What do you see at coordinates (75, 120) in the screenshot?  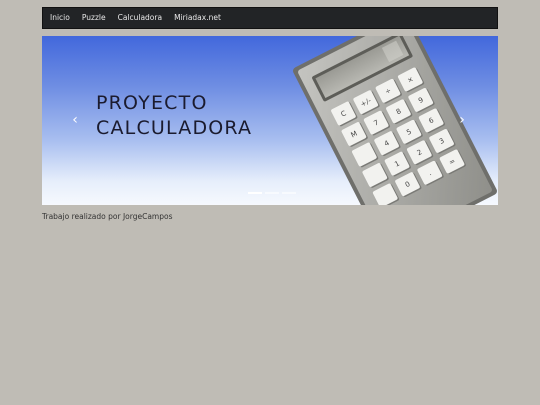 I see `chevron-left-icon: ‹` at bounding box center [75, 120].